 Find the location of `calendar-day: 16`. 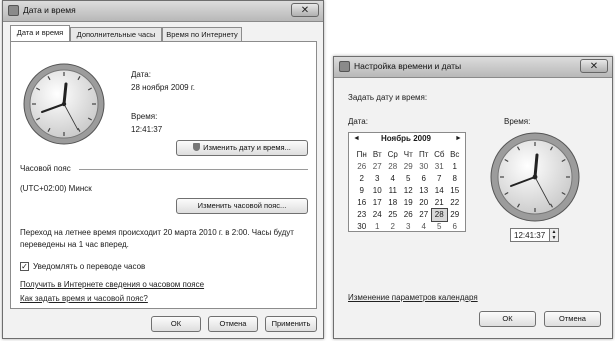

calendar-day: 16 is located at coordinates (362, 203).